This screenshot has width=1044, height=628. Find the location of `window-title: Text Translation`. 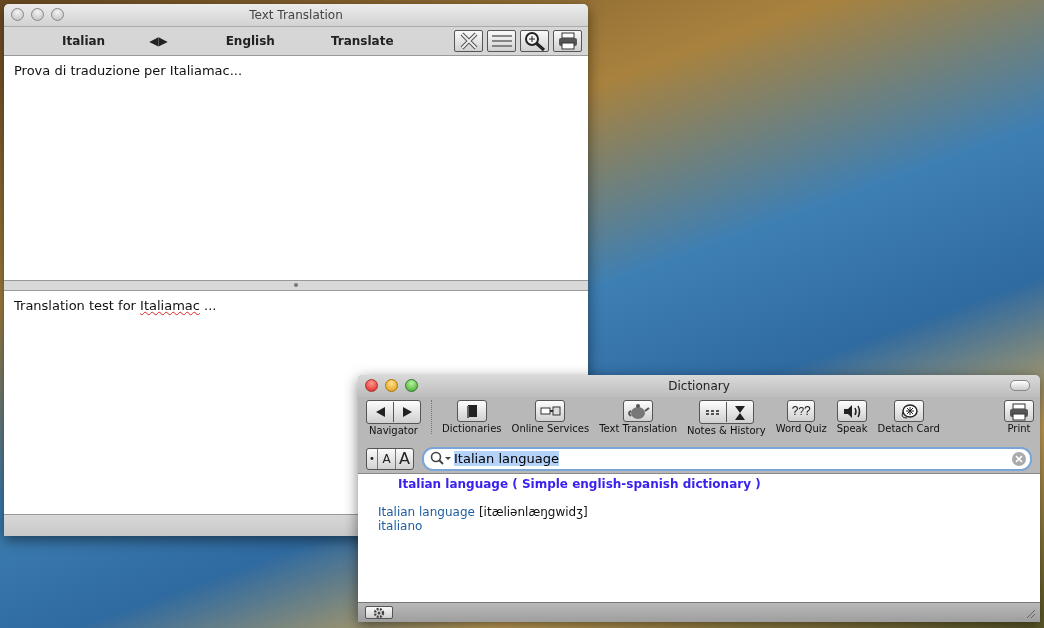

window-title: Text Translation is located at coordinates (296, 15).